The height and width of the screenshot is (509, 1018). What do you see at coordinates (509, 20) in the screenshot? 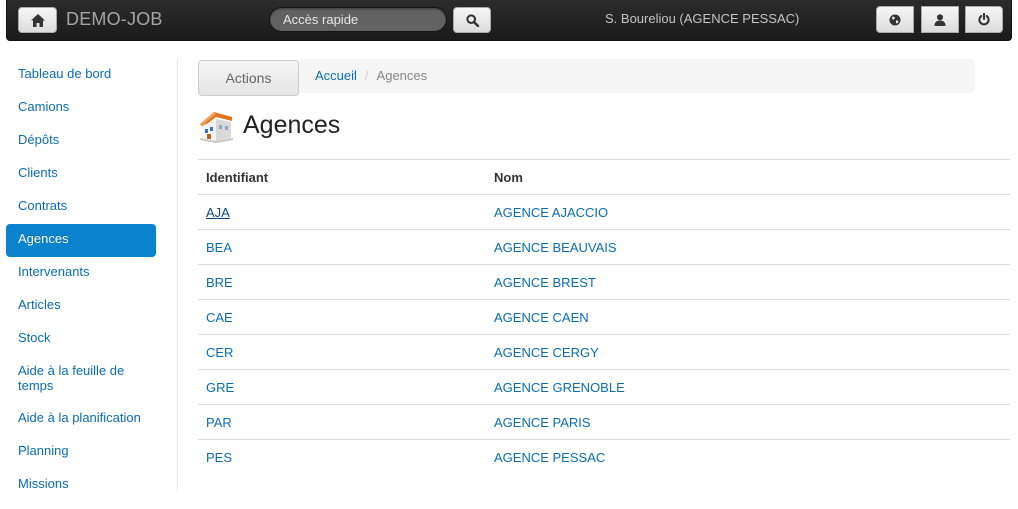
I see `top-navbar: DEMO-JOB S. Boureliou (AGENCE PESSAC)` at bounding box center [509, 20].